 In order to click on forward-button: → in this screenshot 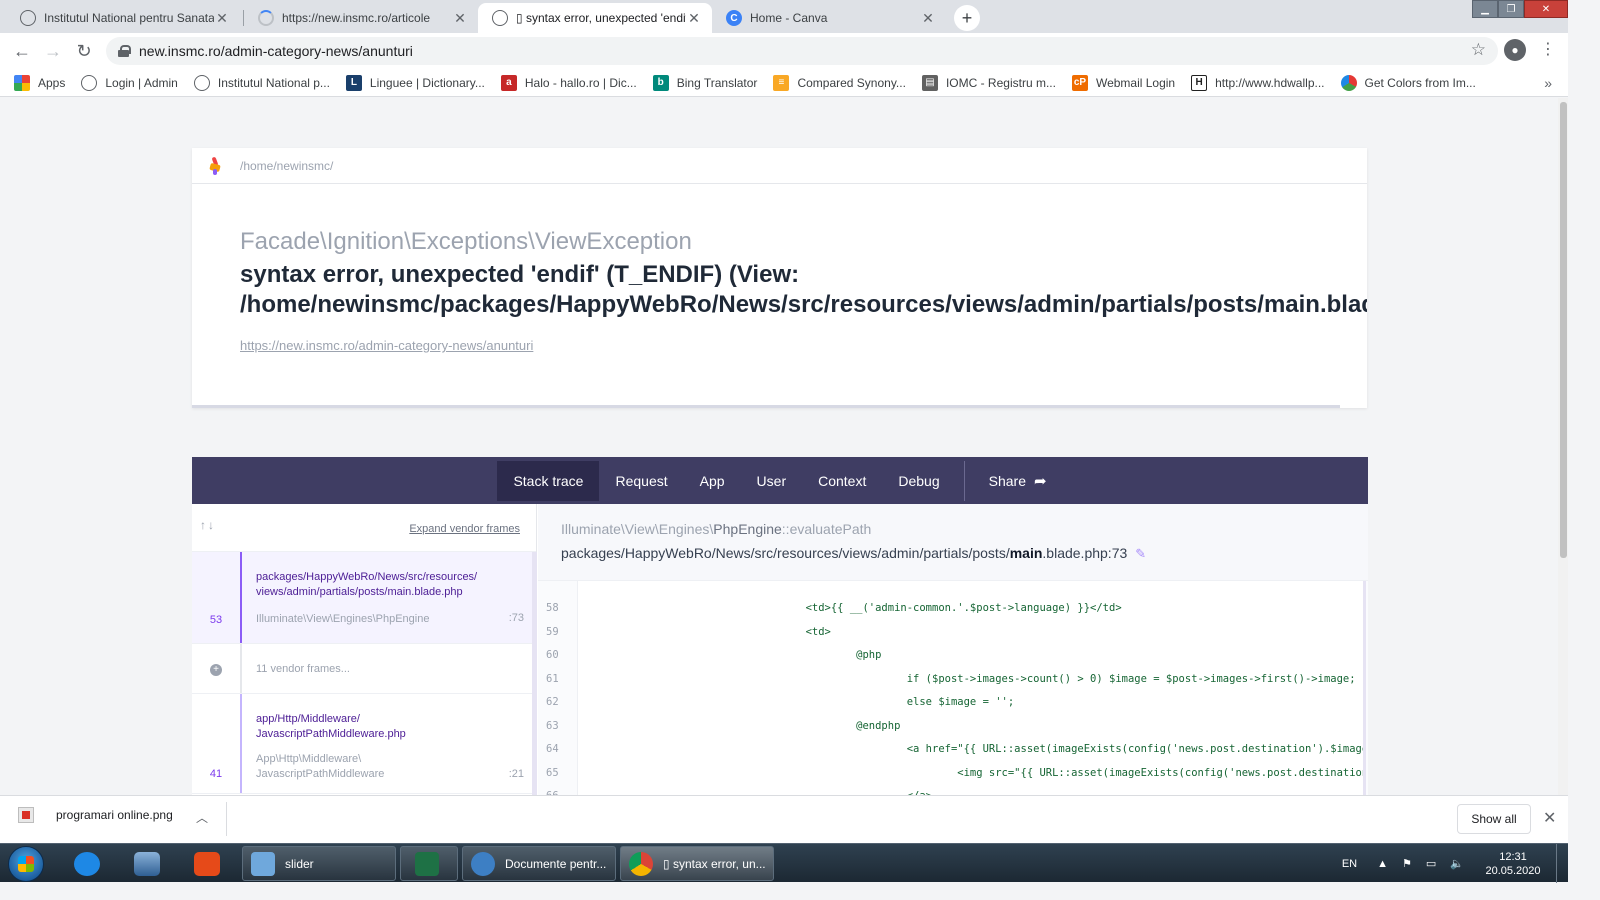, I will do `click(53, 51)`.